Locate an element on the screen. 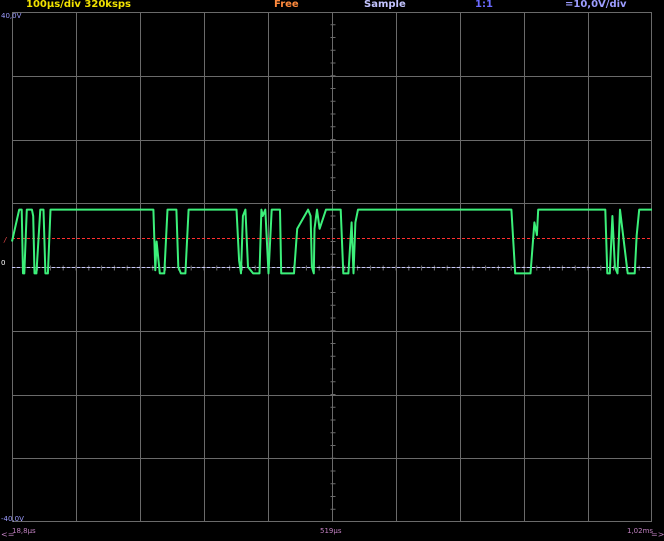  volts-per-div-readout: =10,0V/div is located at coordinates (596, 5).